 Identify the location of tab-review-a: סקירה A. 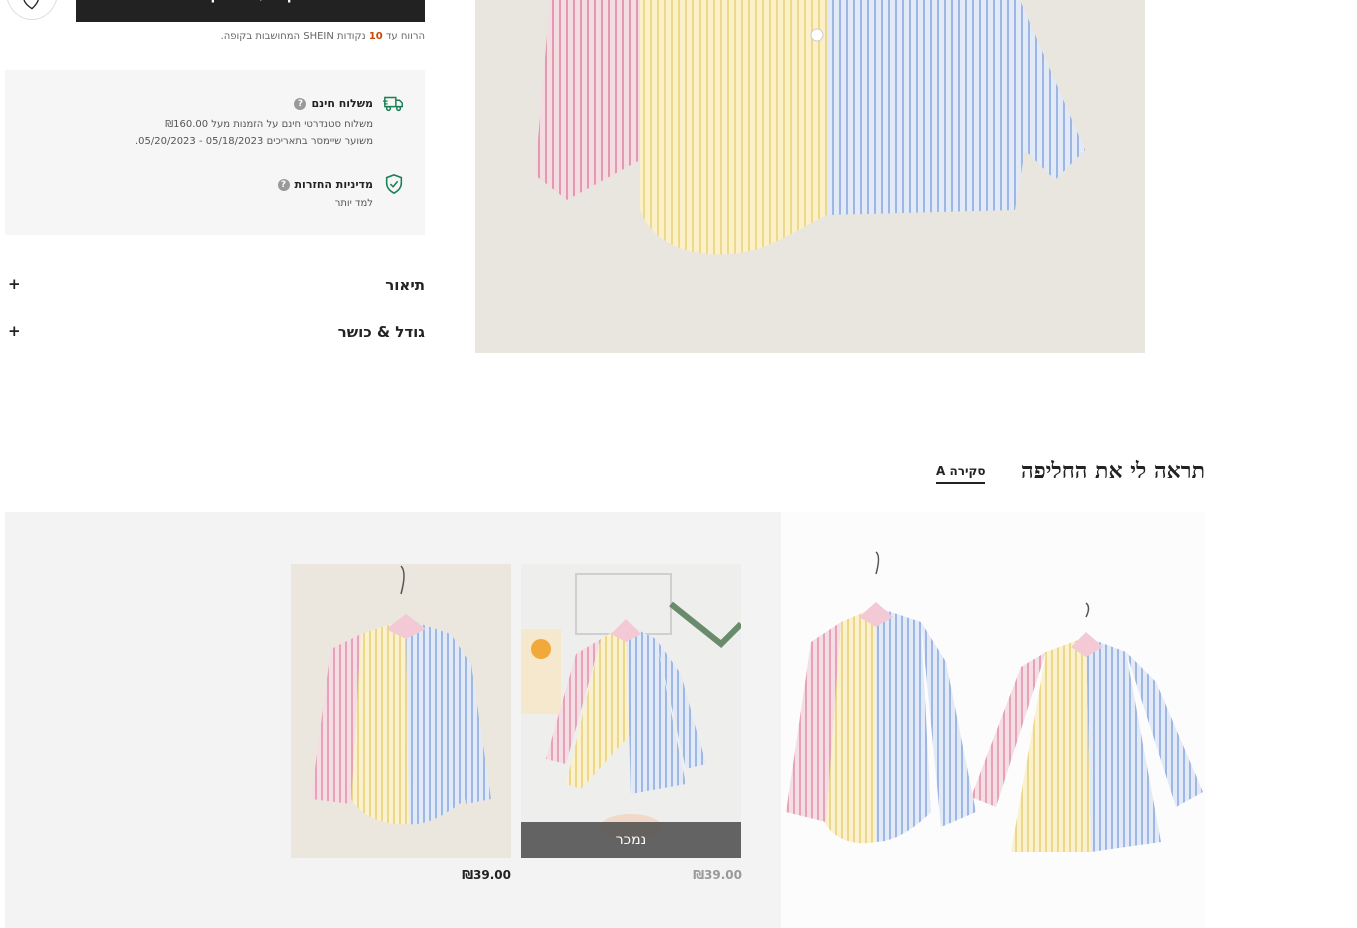
(961, 474).